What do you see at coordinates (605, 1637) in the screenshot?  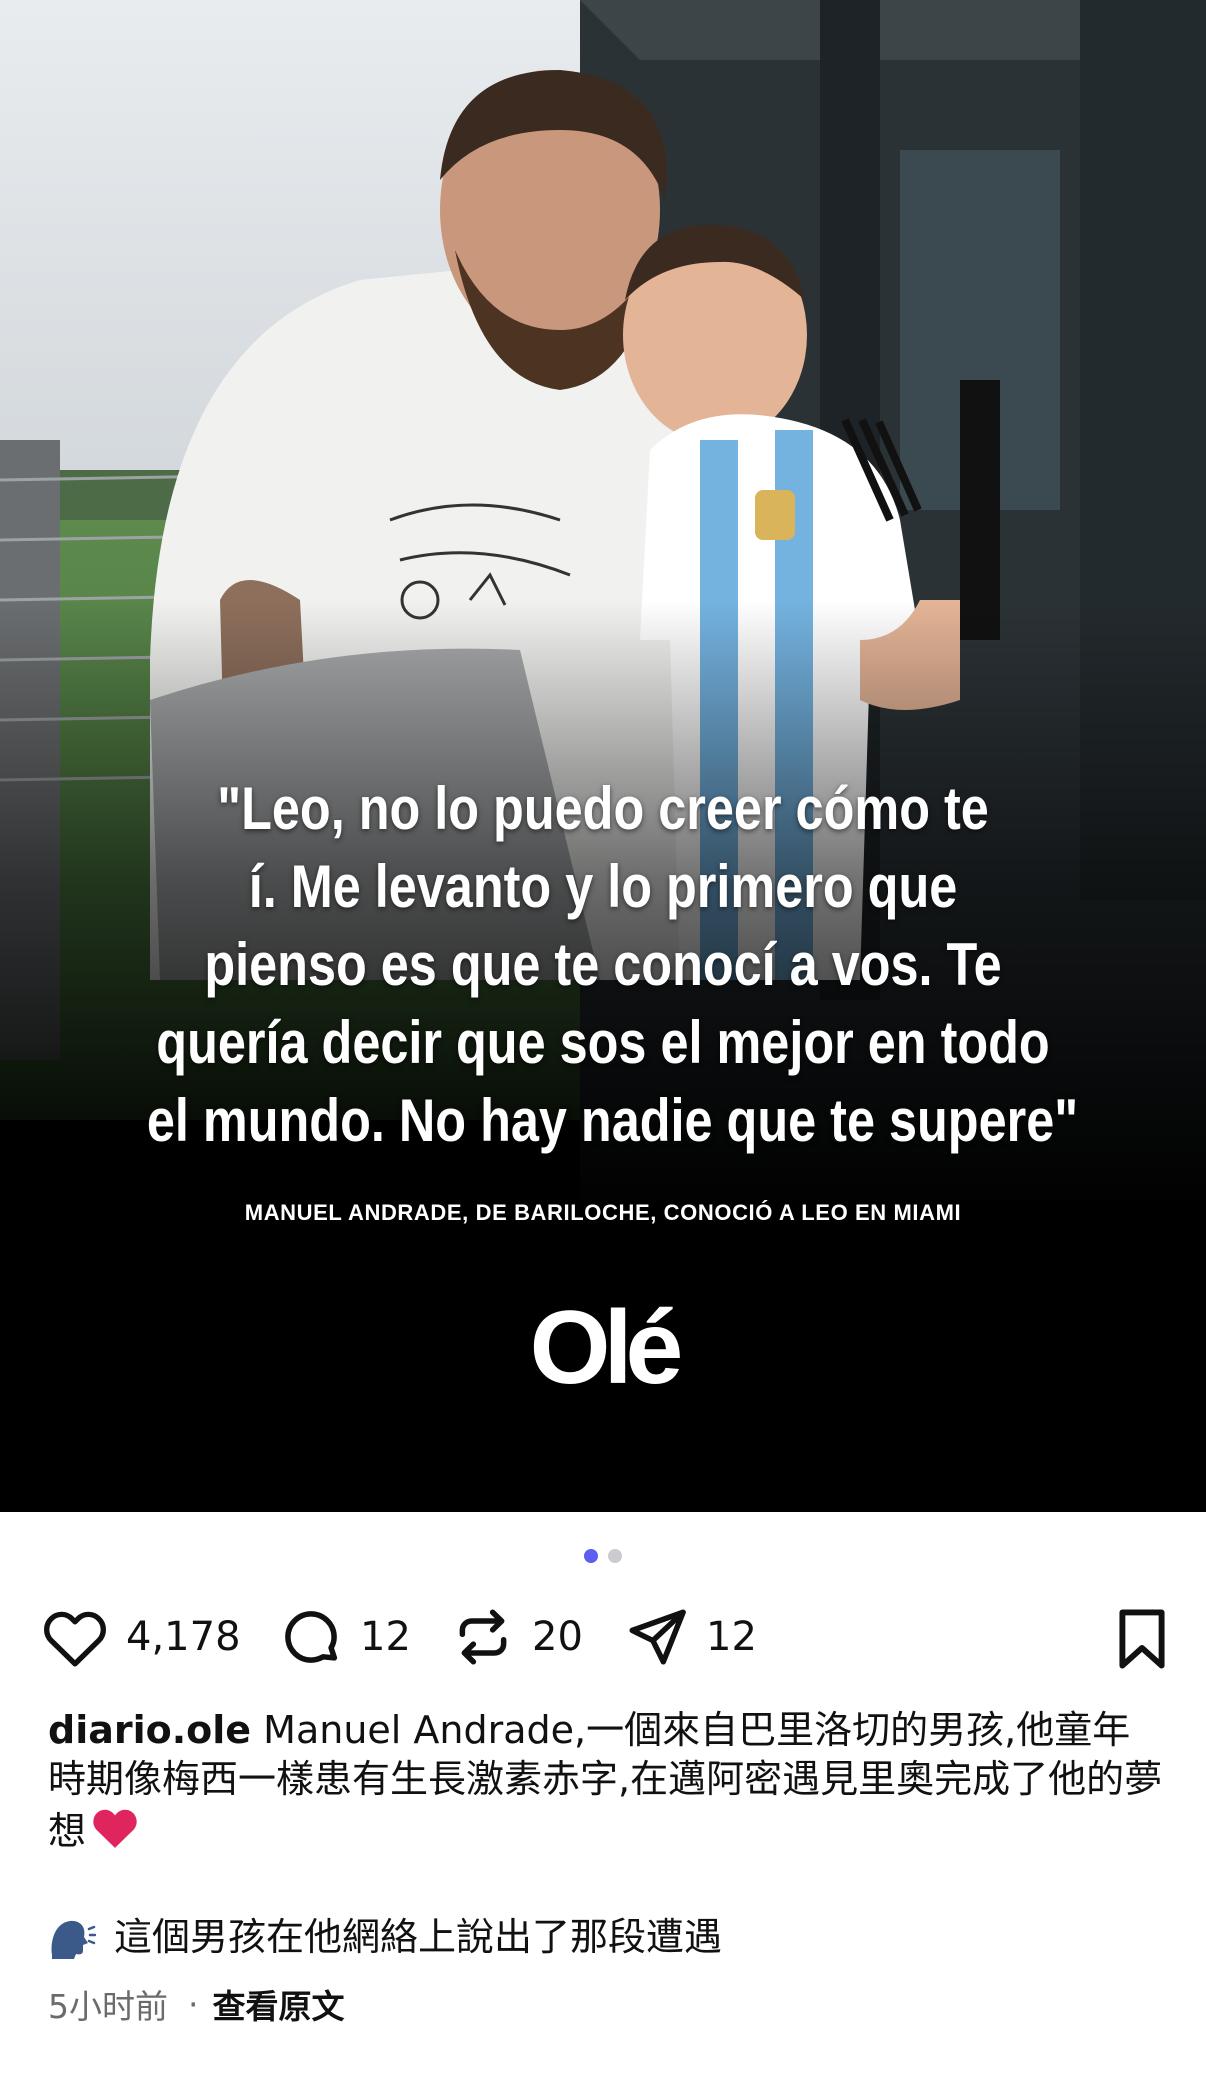 I see `action-bar: 4,178 12 20 12` at bounding box center [605, 1637].